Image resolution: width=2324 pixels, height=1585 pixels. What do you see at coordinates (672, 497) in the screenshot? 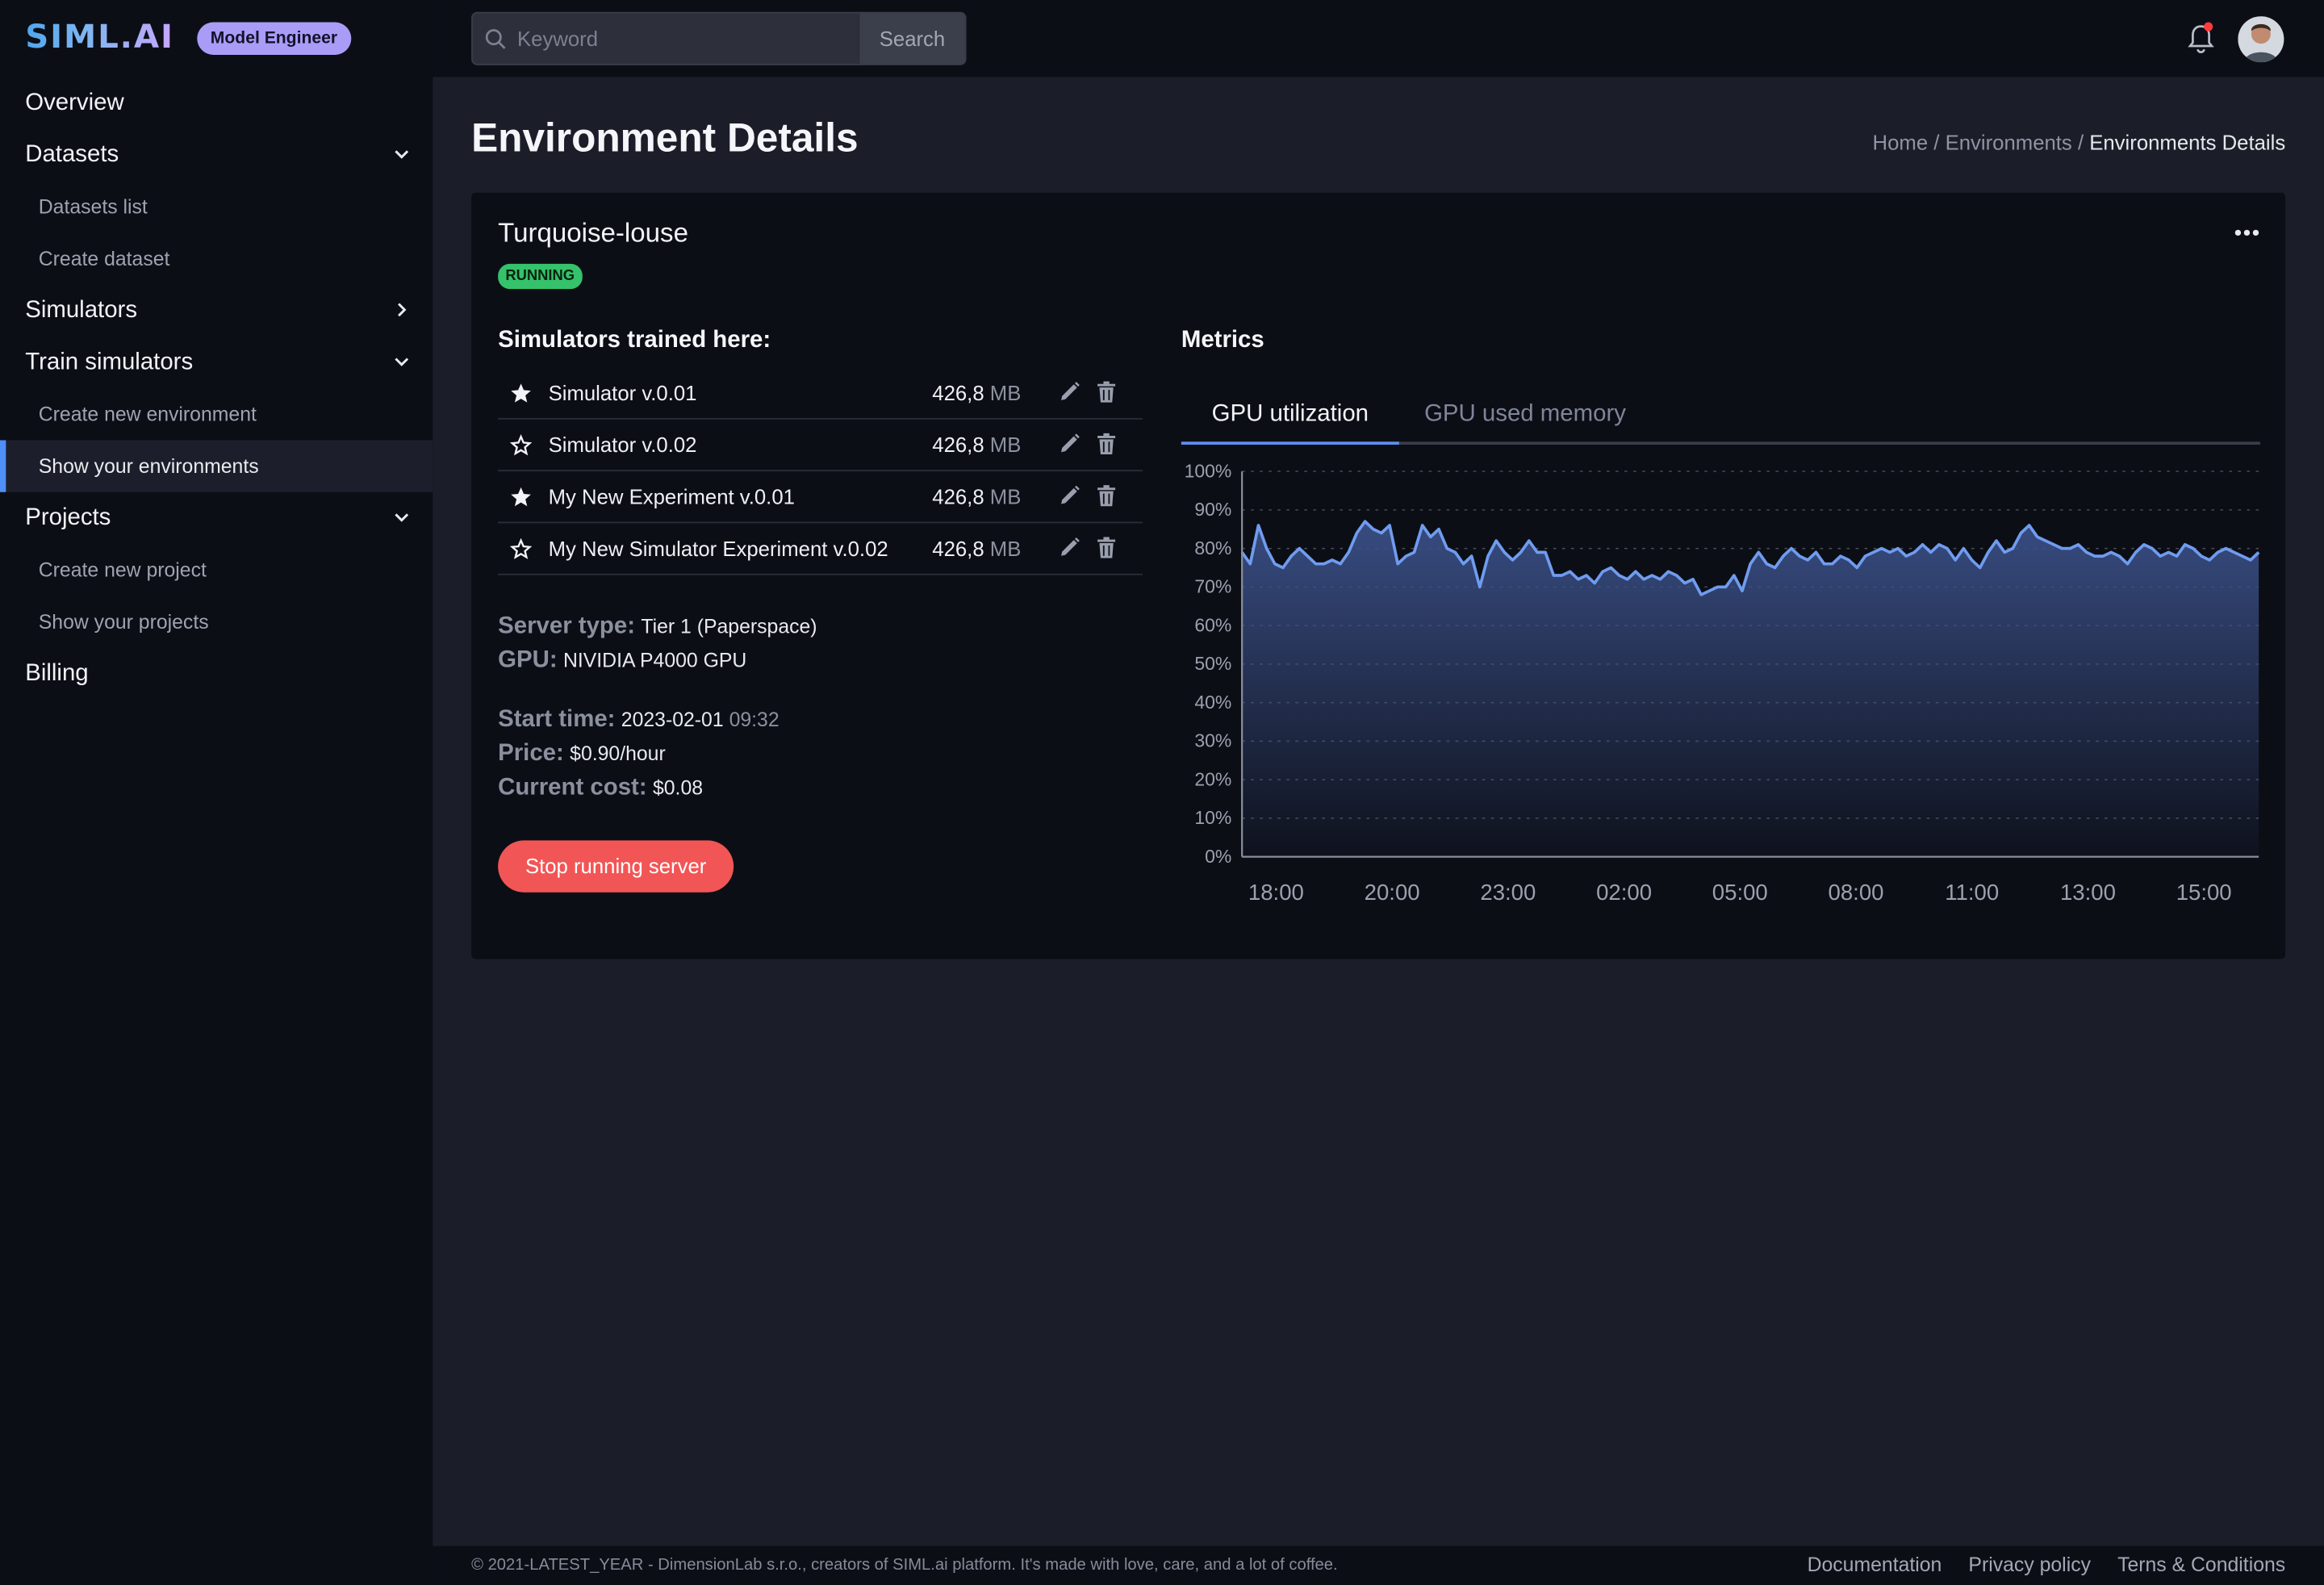
I see `simulator-name: My New Experiment v.0.01` at bounding box center [672, 497].